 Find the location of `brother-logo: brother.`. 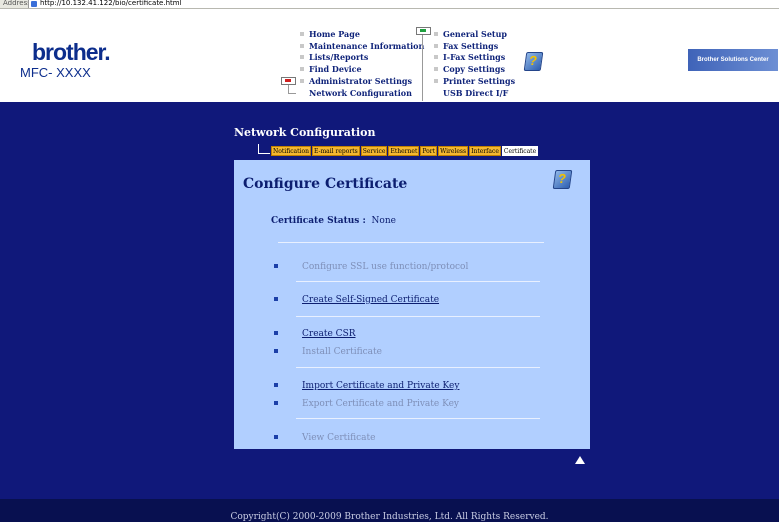

brother-logo: brother. is located at coordinates (71, 52).